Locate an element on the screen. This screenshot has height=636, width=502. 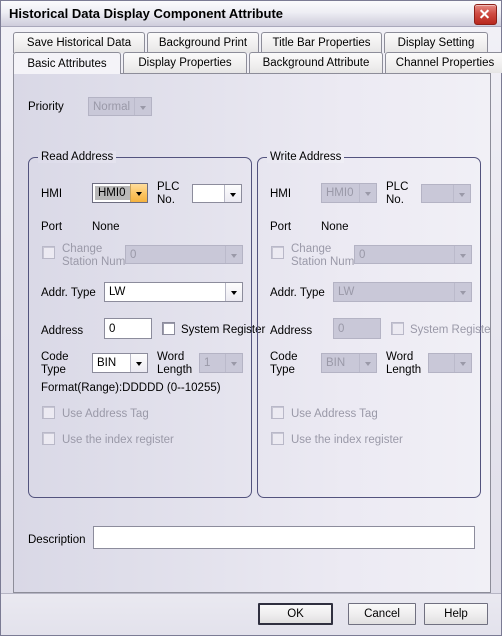
tab-channel-properties: Channel Properties is located at coordinates (443, 62).